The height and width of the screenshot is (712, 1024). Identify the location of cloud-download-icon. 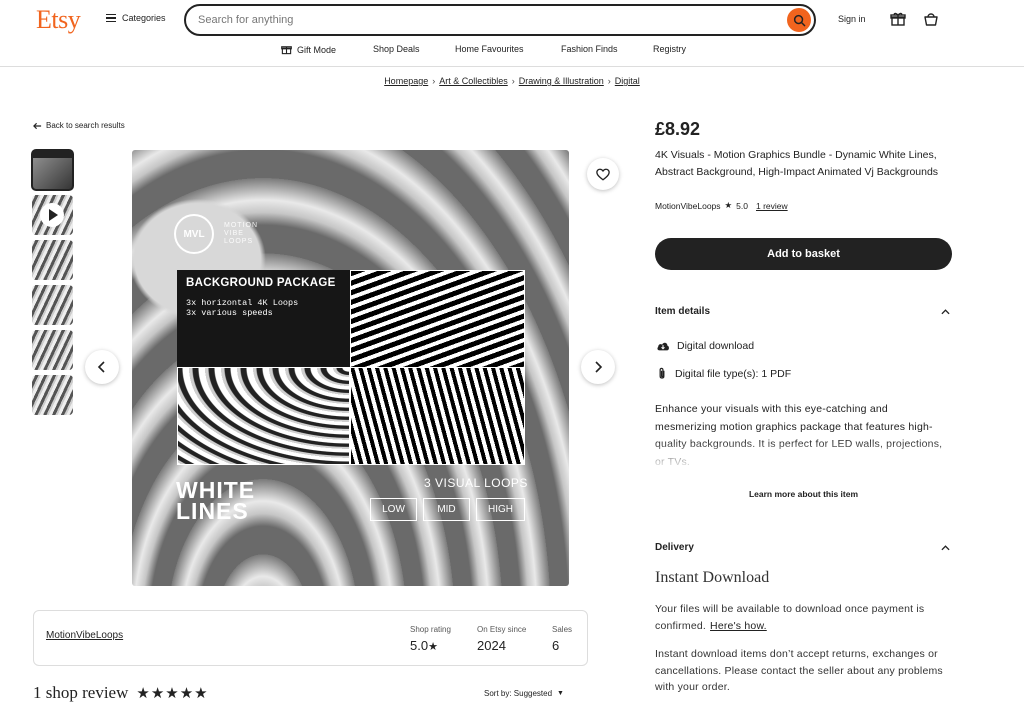
(663, 346).